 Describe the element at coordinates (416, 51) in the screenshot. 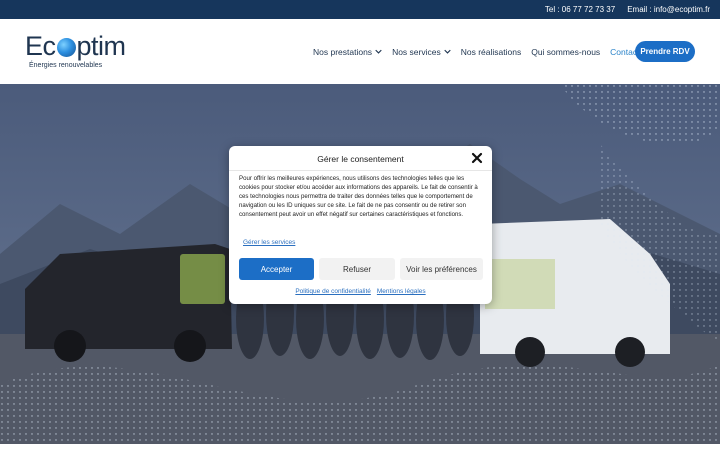

I see `nav-item-label: Nos services` at that location.